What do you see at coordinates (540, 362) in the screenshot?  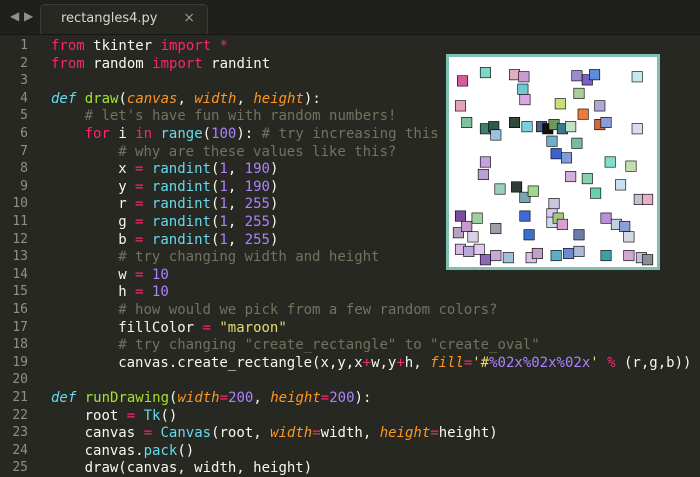 I see `code-token: %02x%02x%02x` at bounding box center [540, 362].